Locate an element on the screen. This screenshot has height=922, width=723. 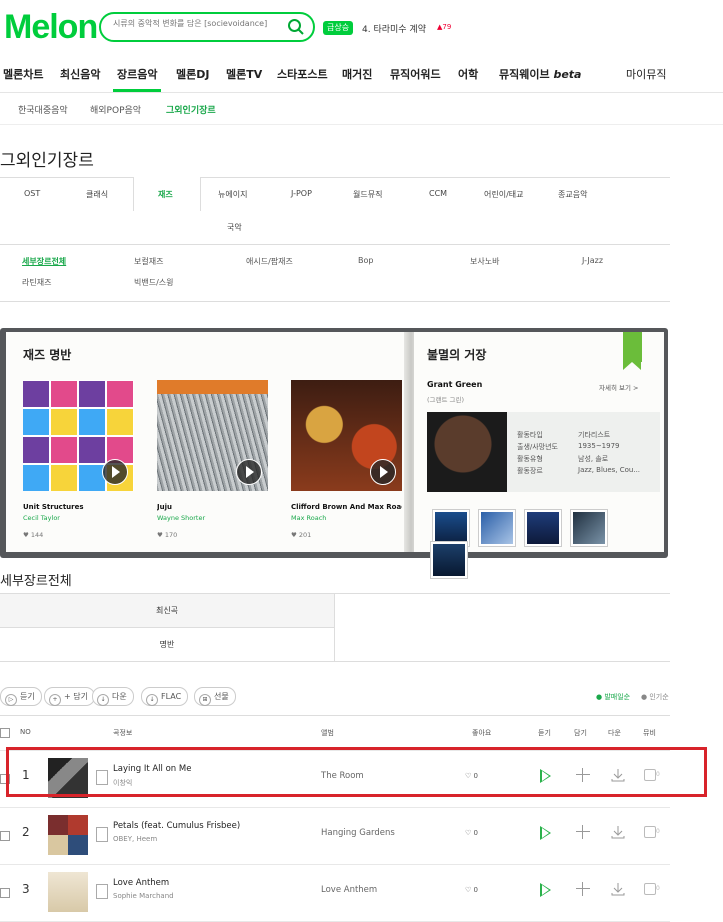
tab-latest: 최신곡 is located at coordinates (167, 610).